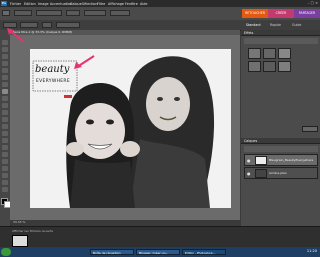 This screenshot has width=320, height=257. Describe the element at coordinates (131, 4) in the screenshot. I see `menu-window: Fenêtre` at that location.